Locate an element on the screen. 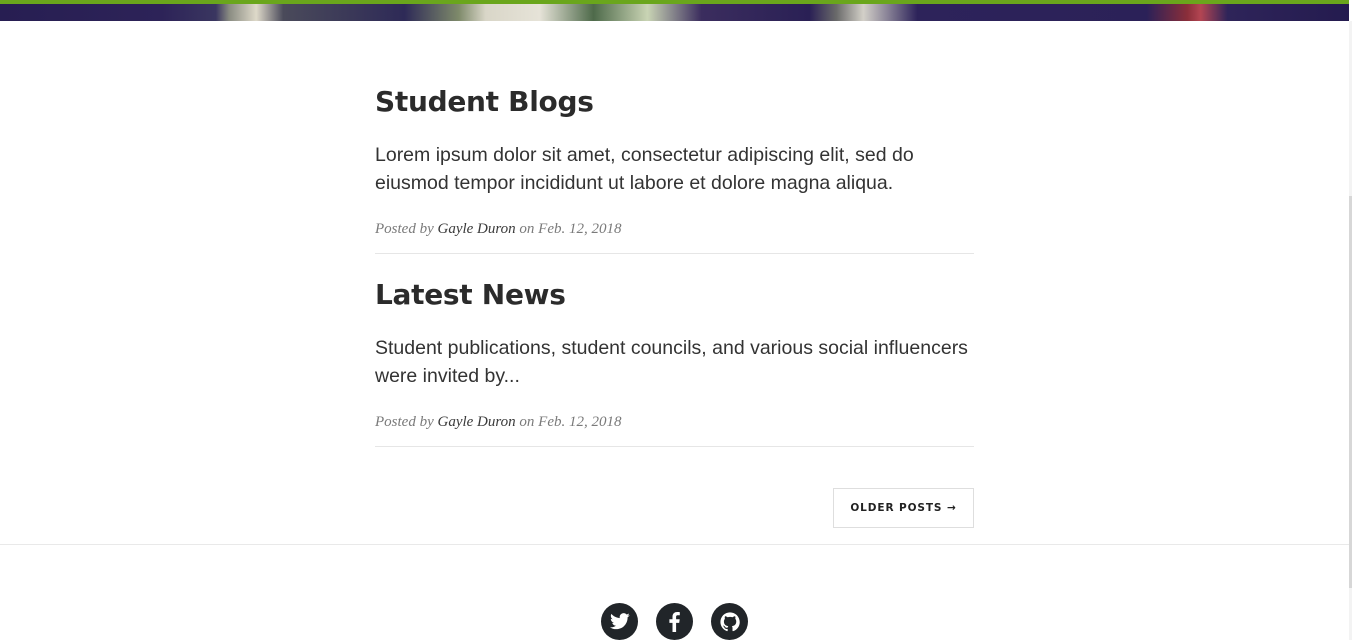 Image resolution: width=1352 pixels, height=640 pixels. github-link is located at coordinates (729, 621).